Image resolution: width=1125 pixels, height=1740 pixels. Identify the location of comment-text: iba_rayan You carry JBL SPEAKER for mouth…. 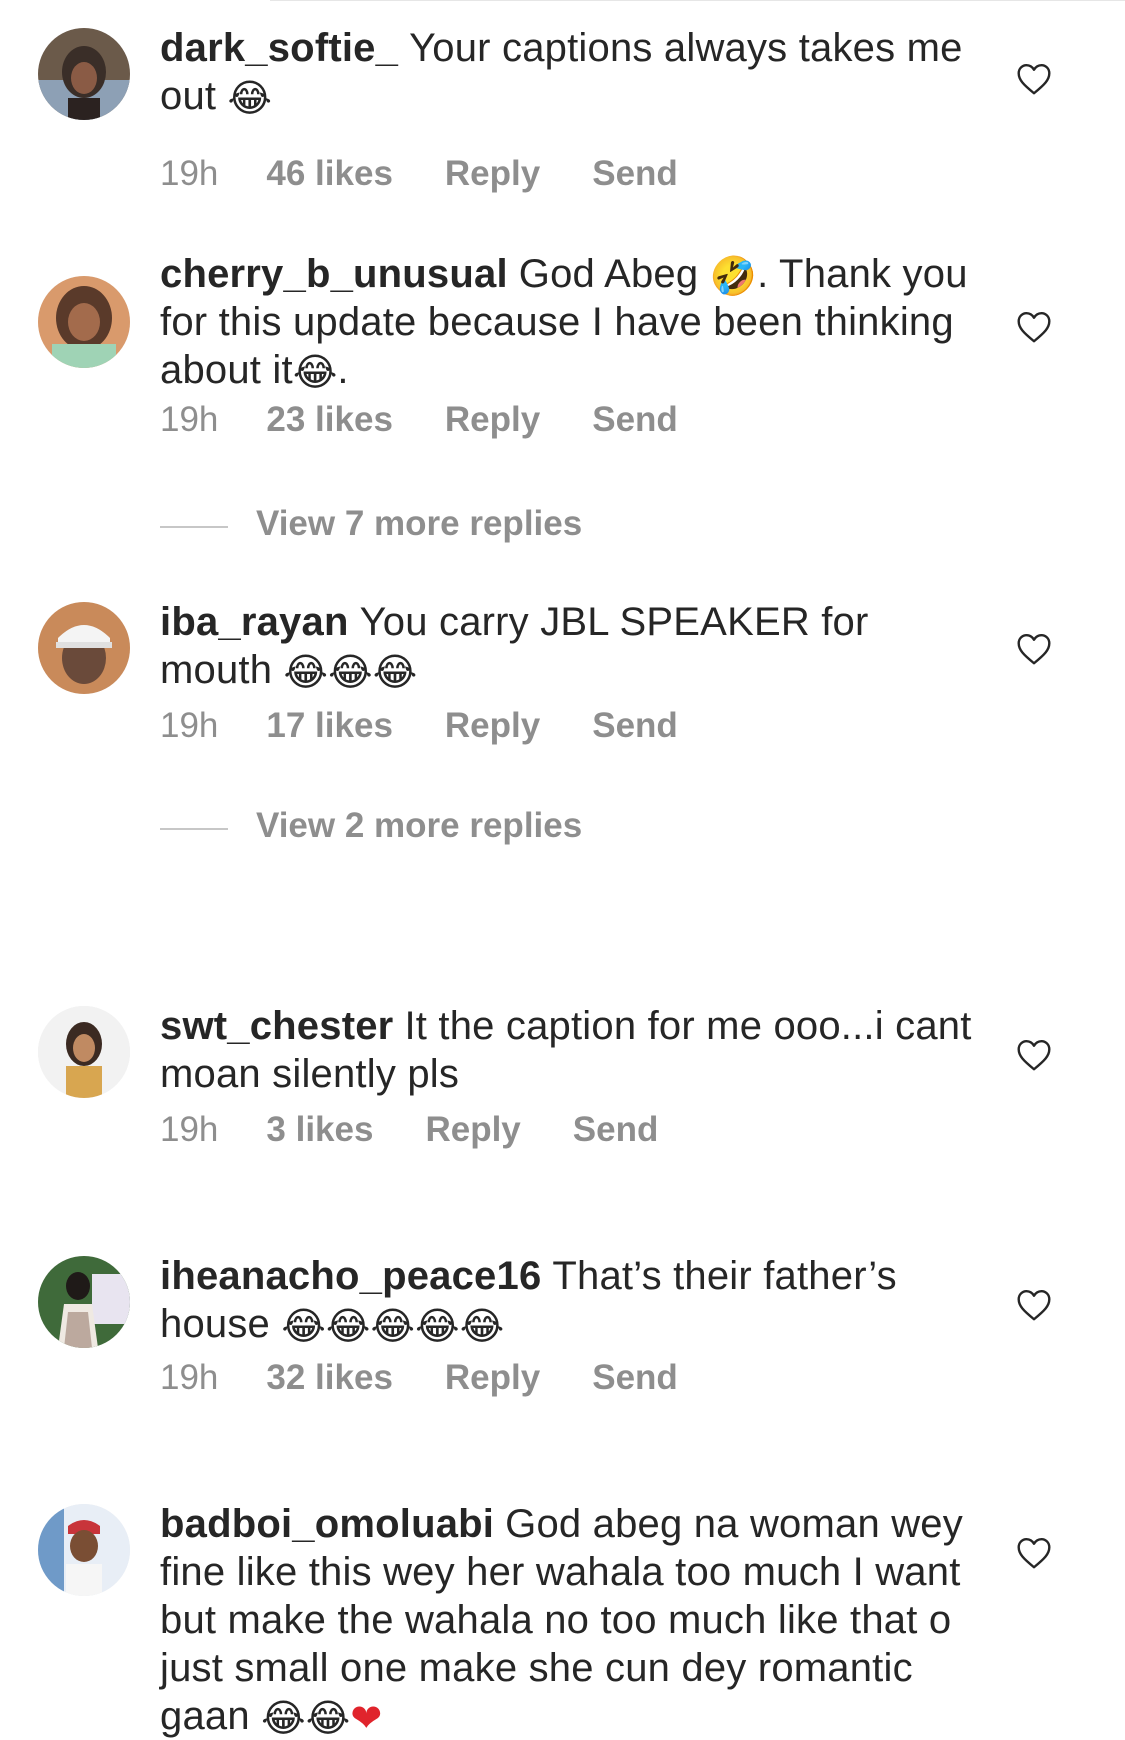
(570, 646).